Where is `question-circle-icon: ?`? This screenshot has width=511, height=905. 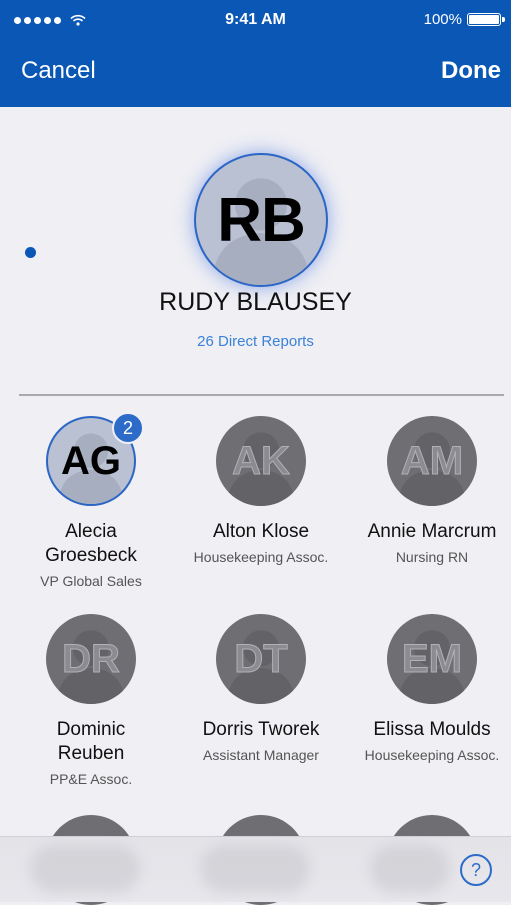
question-circle-icon: ? is located at coordinates (475, 869).